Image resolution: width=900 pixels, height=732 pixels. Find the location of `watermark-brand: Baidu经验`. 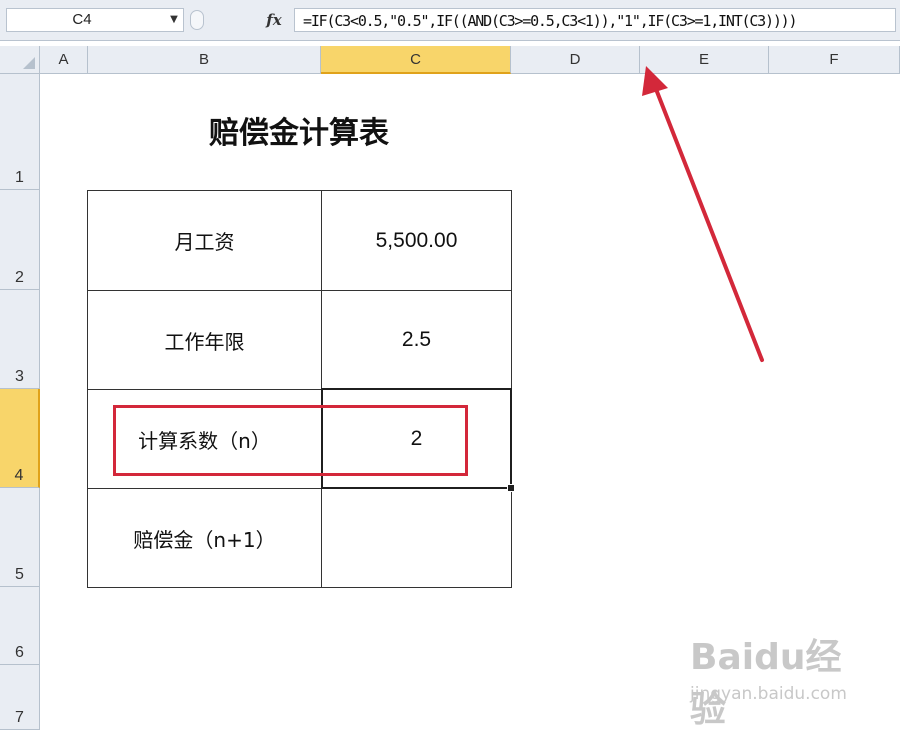

watermark-brand: Baidu经验 is located at coordinates (766, 683).